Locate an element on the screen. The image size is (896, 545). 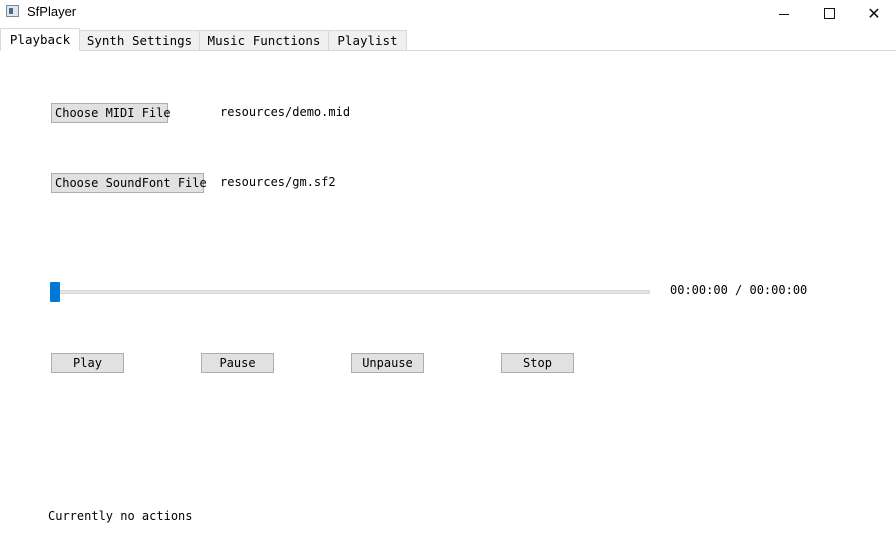
minimize-button is located at coordinates (784, 13).